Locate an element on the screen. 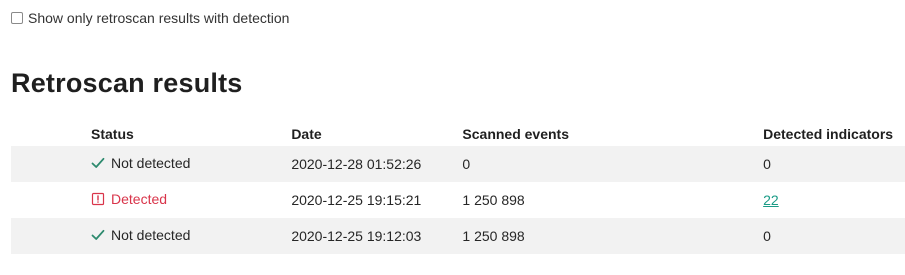  date-cell: 2020-12-25 19:15:21 is located at coordinates (356, 200).